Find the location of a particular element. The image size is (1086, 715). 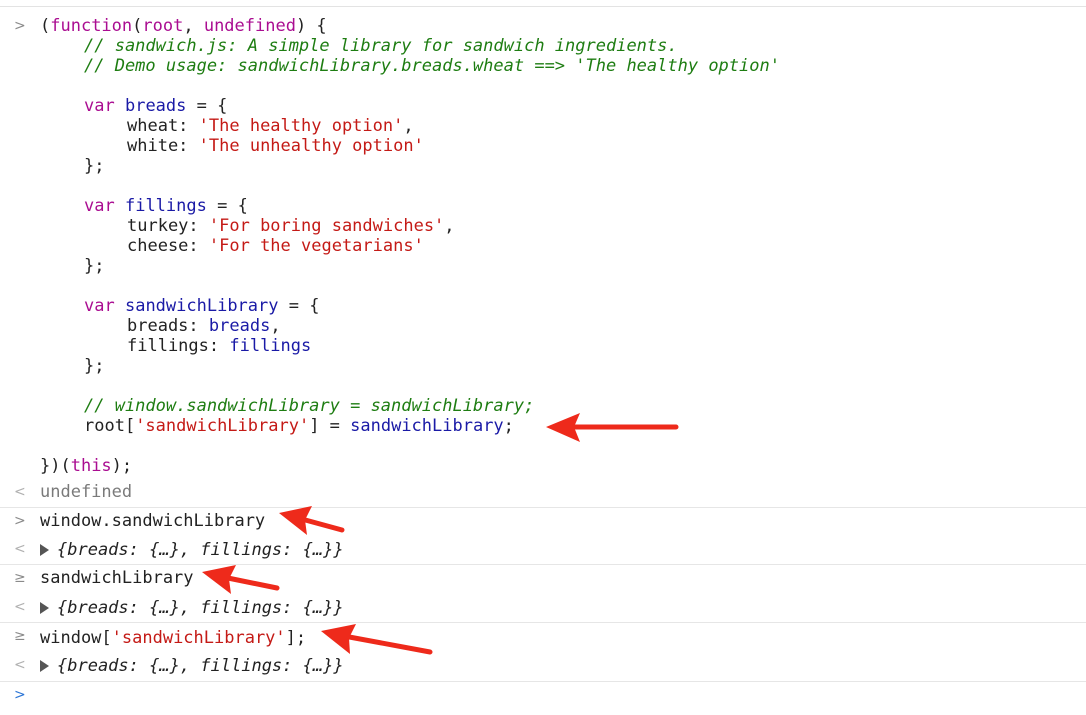

console-input-entry: > window.sandwichLibrary is located at coordinates (543, 521).